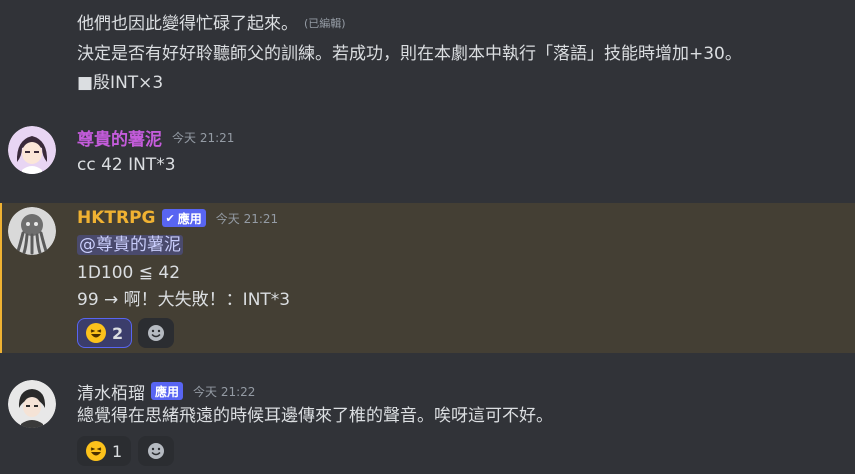 This screenshot has width=855, height=474. I want to click on app-badge: ✔ 應用, so click(183, 218).